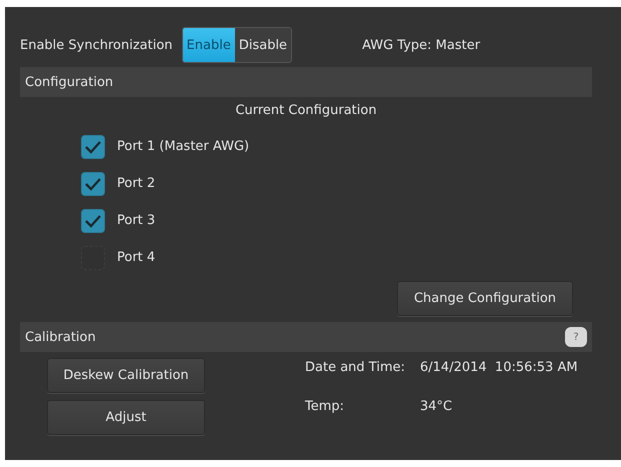  Describe the element at coordinates (499, 368) in the screenshot. I see `info-value: 6/14/2014 10:56:53 AM` at that location.